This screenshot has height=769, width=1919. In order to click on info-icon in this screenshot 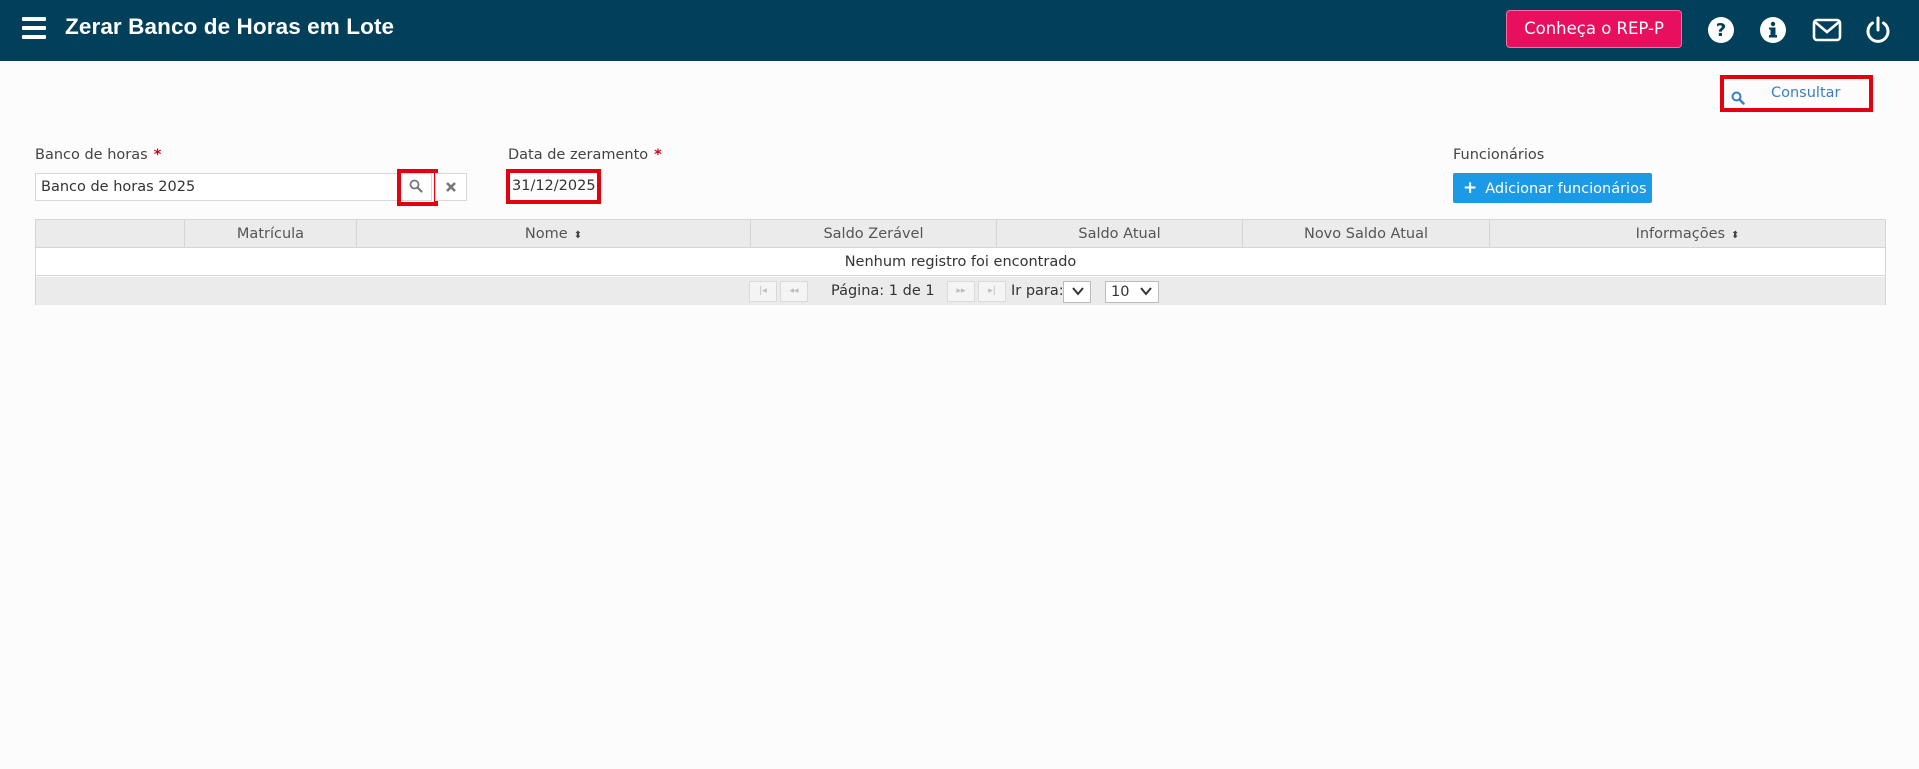, I will do `click(1773, 30)`.